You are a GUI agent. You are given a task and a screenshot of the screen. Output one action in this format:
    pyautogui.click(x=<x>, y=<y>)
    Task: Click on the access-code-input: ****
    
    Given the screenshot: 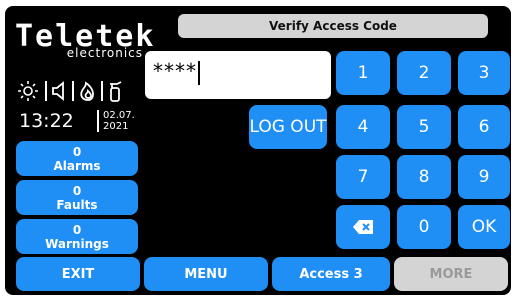 What is the action you would take?
    pyautogui.click(x=238, y=75)
    